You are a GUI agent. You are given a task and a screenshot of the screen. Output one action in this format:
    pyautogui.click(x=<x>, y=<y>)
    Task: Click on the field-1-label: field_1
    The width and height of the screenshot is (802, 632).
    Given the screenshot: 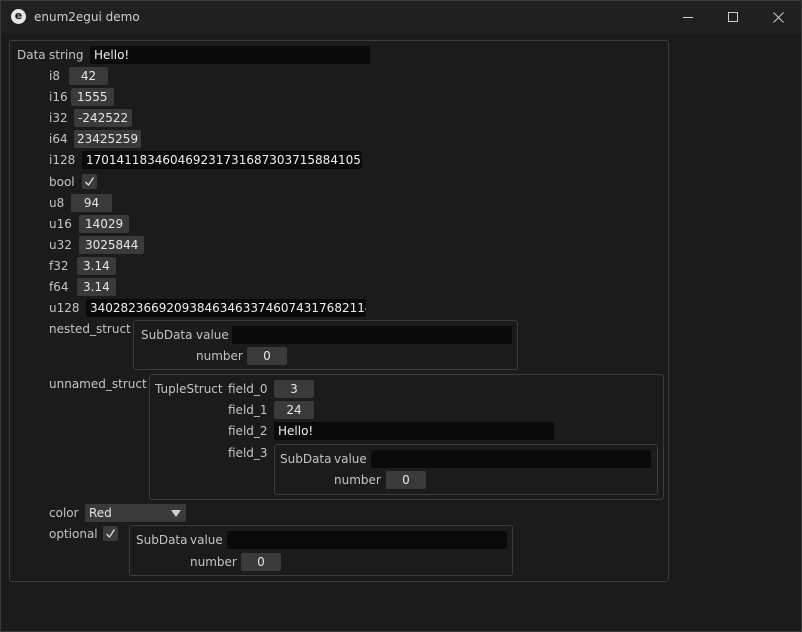 What is the action you would take?
    pyautogui.click(x=248, y=410)
    